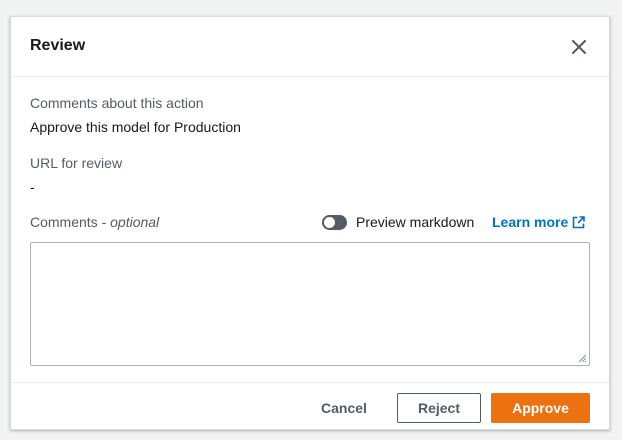 The height and width of the screenshot is (440, 622). What do you see at coordinates (415, 222) in the screenshot?
I see `preview-markdown-label: Preview markdown` at bounding box center [415, 222].